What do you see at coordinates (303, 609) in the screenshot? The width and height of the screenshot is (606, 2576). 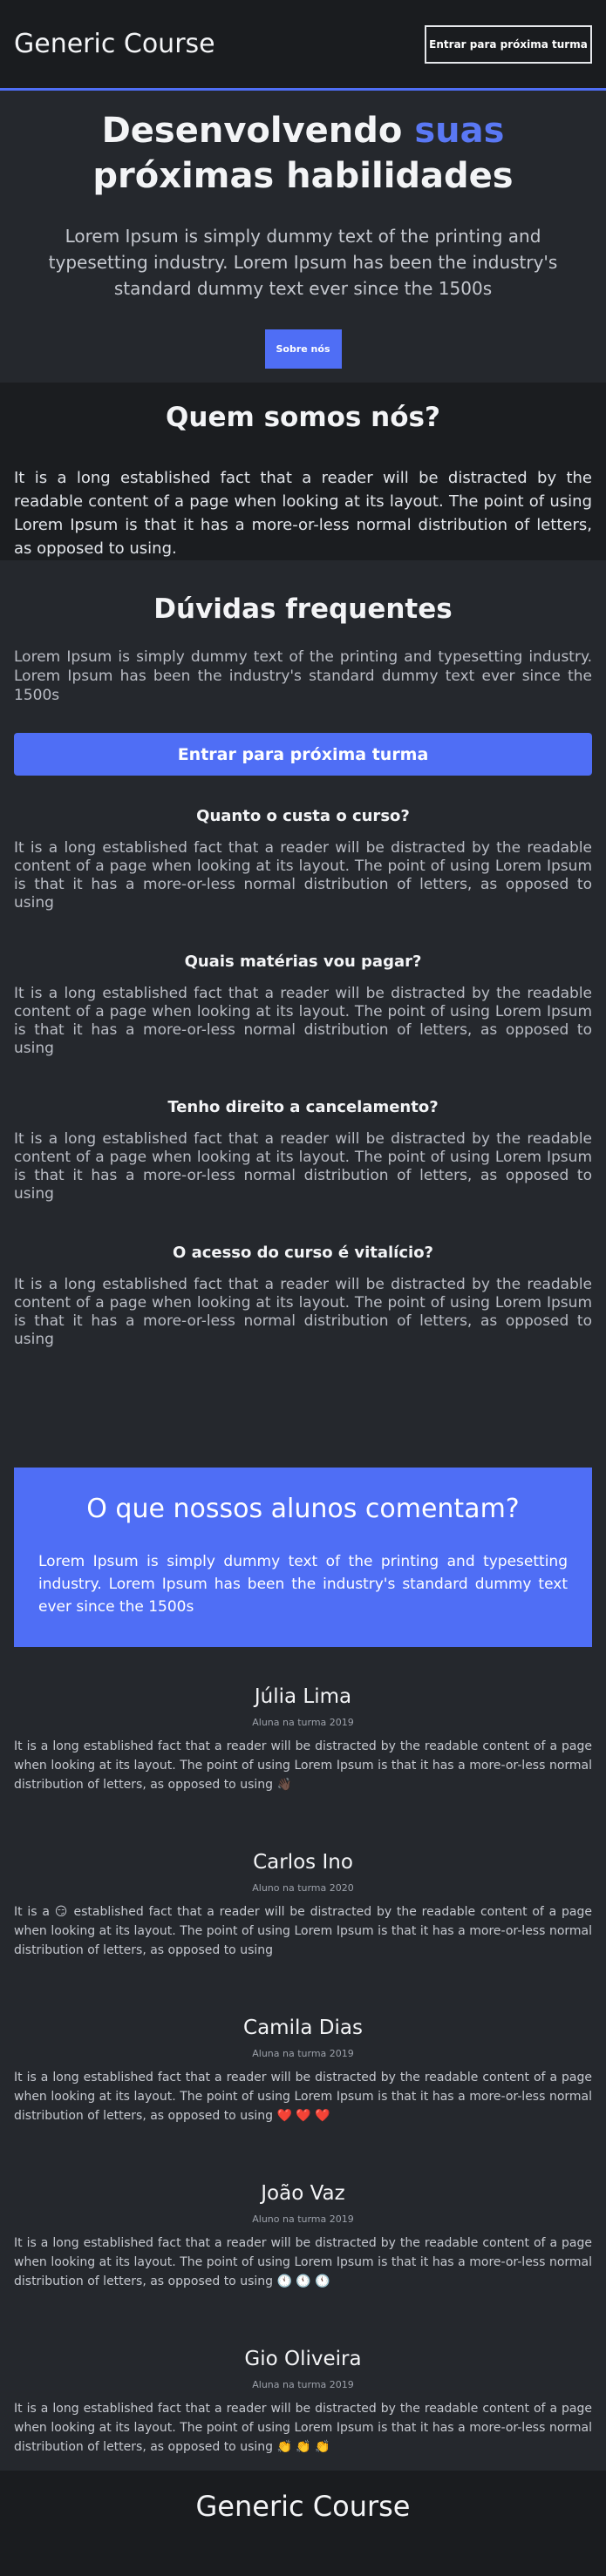 I see `faq-title: Dúvidas frequentes` at bounding box center [303, 609].